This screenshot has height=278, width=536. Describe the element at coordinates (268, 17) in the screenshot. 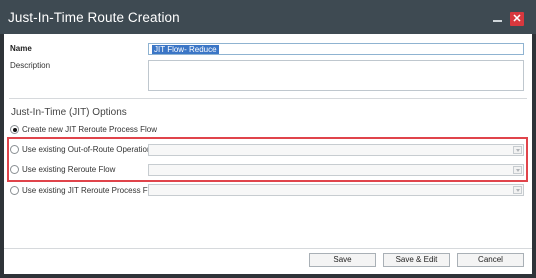

I see `title-bar: Just-In-Time Route Creation ✕` at that location.